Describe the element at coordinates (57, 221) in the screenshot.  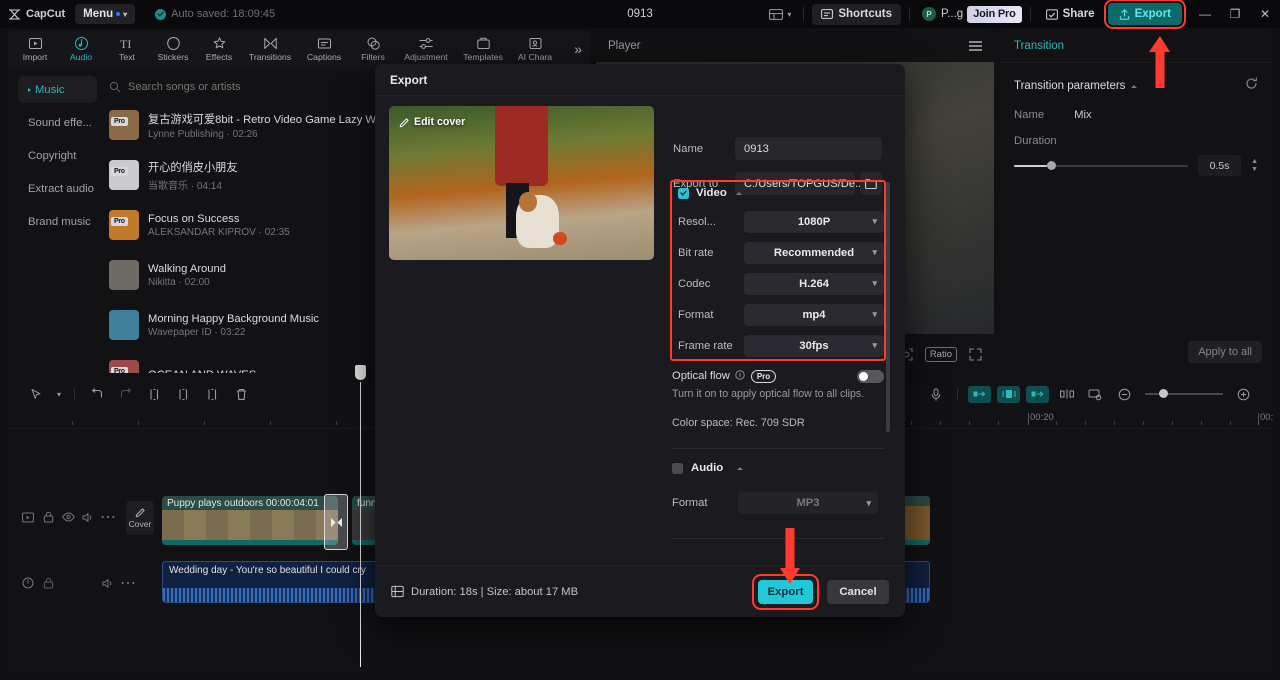
I see `sidebar-item-brand-music: Brand music` at that location.